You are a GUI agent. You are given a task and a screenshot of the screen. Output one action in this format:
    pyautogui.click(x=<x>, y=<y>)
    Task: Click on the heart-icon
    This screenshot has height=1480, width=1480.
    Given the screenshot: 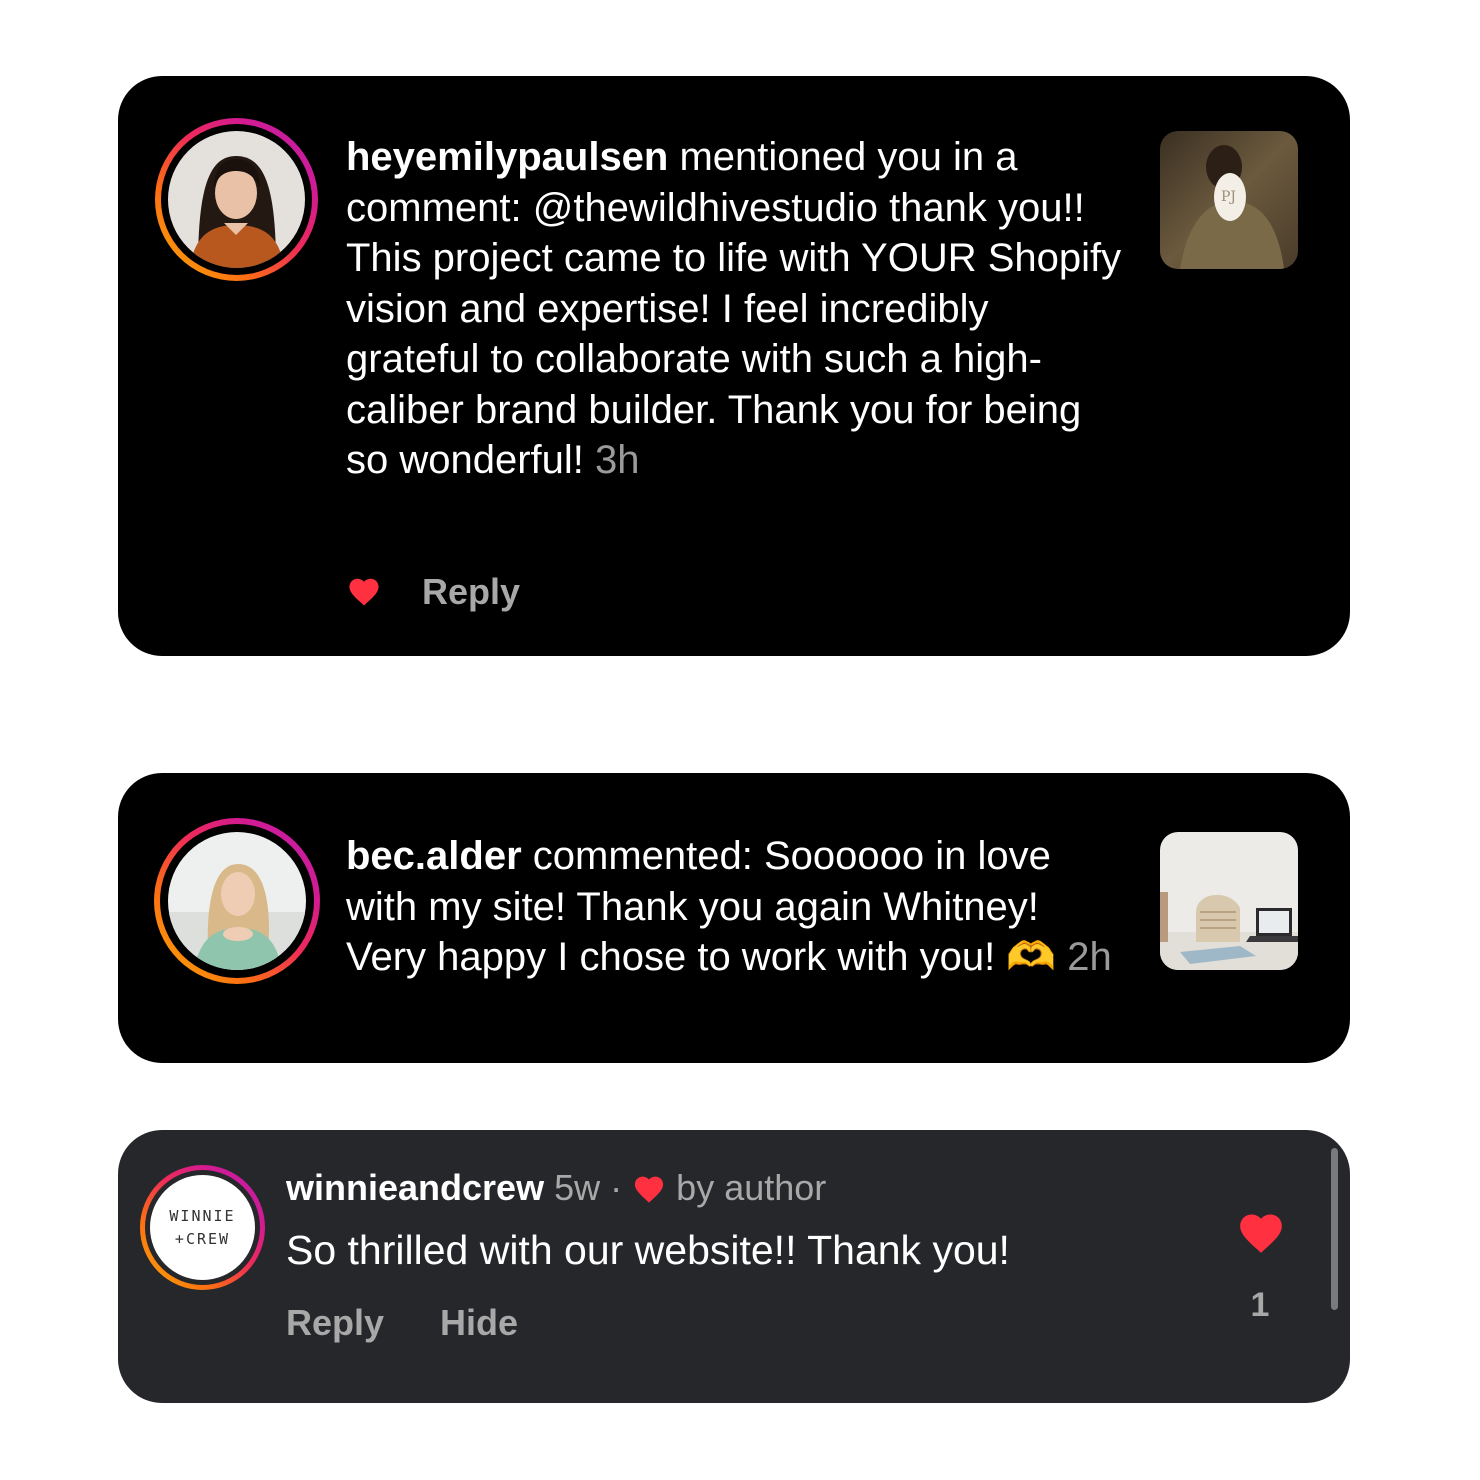 What is the action you would take?
    pyautogui.click(x=649, y=1192)
    